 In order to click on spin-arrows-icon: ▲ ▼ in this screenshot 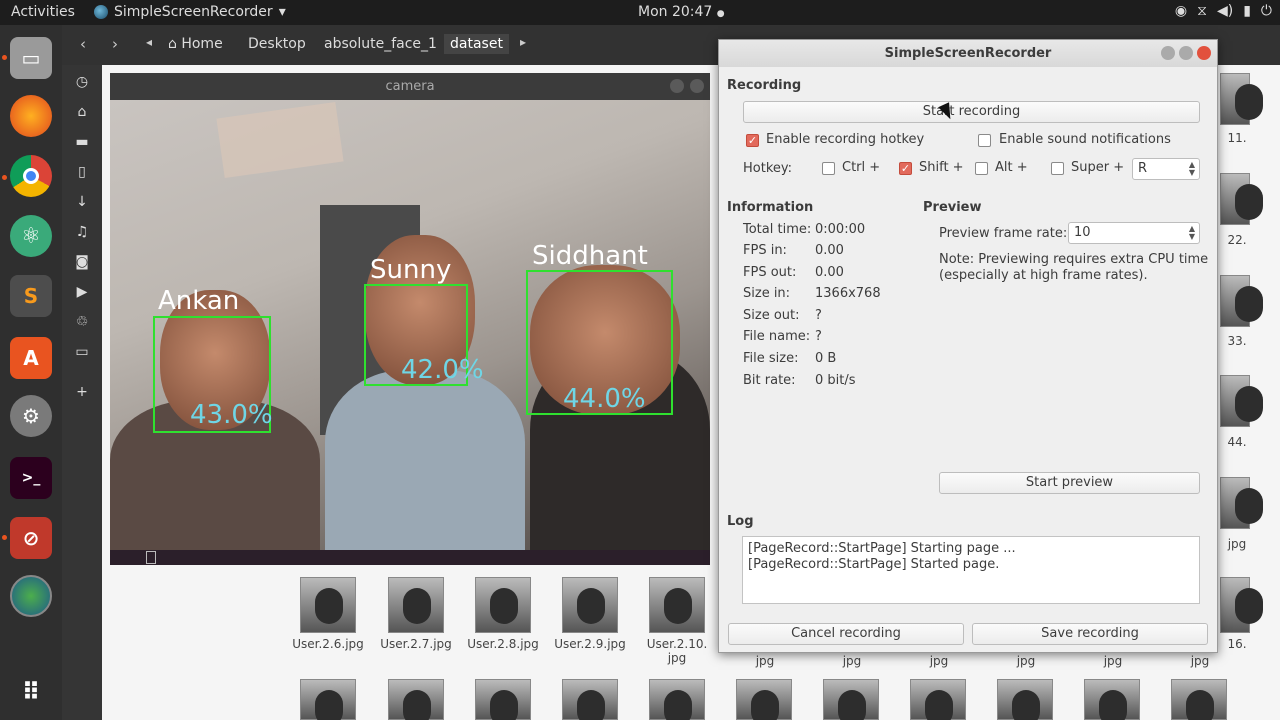, I will do `click(1192, 233)`.